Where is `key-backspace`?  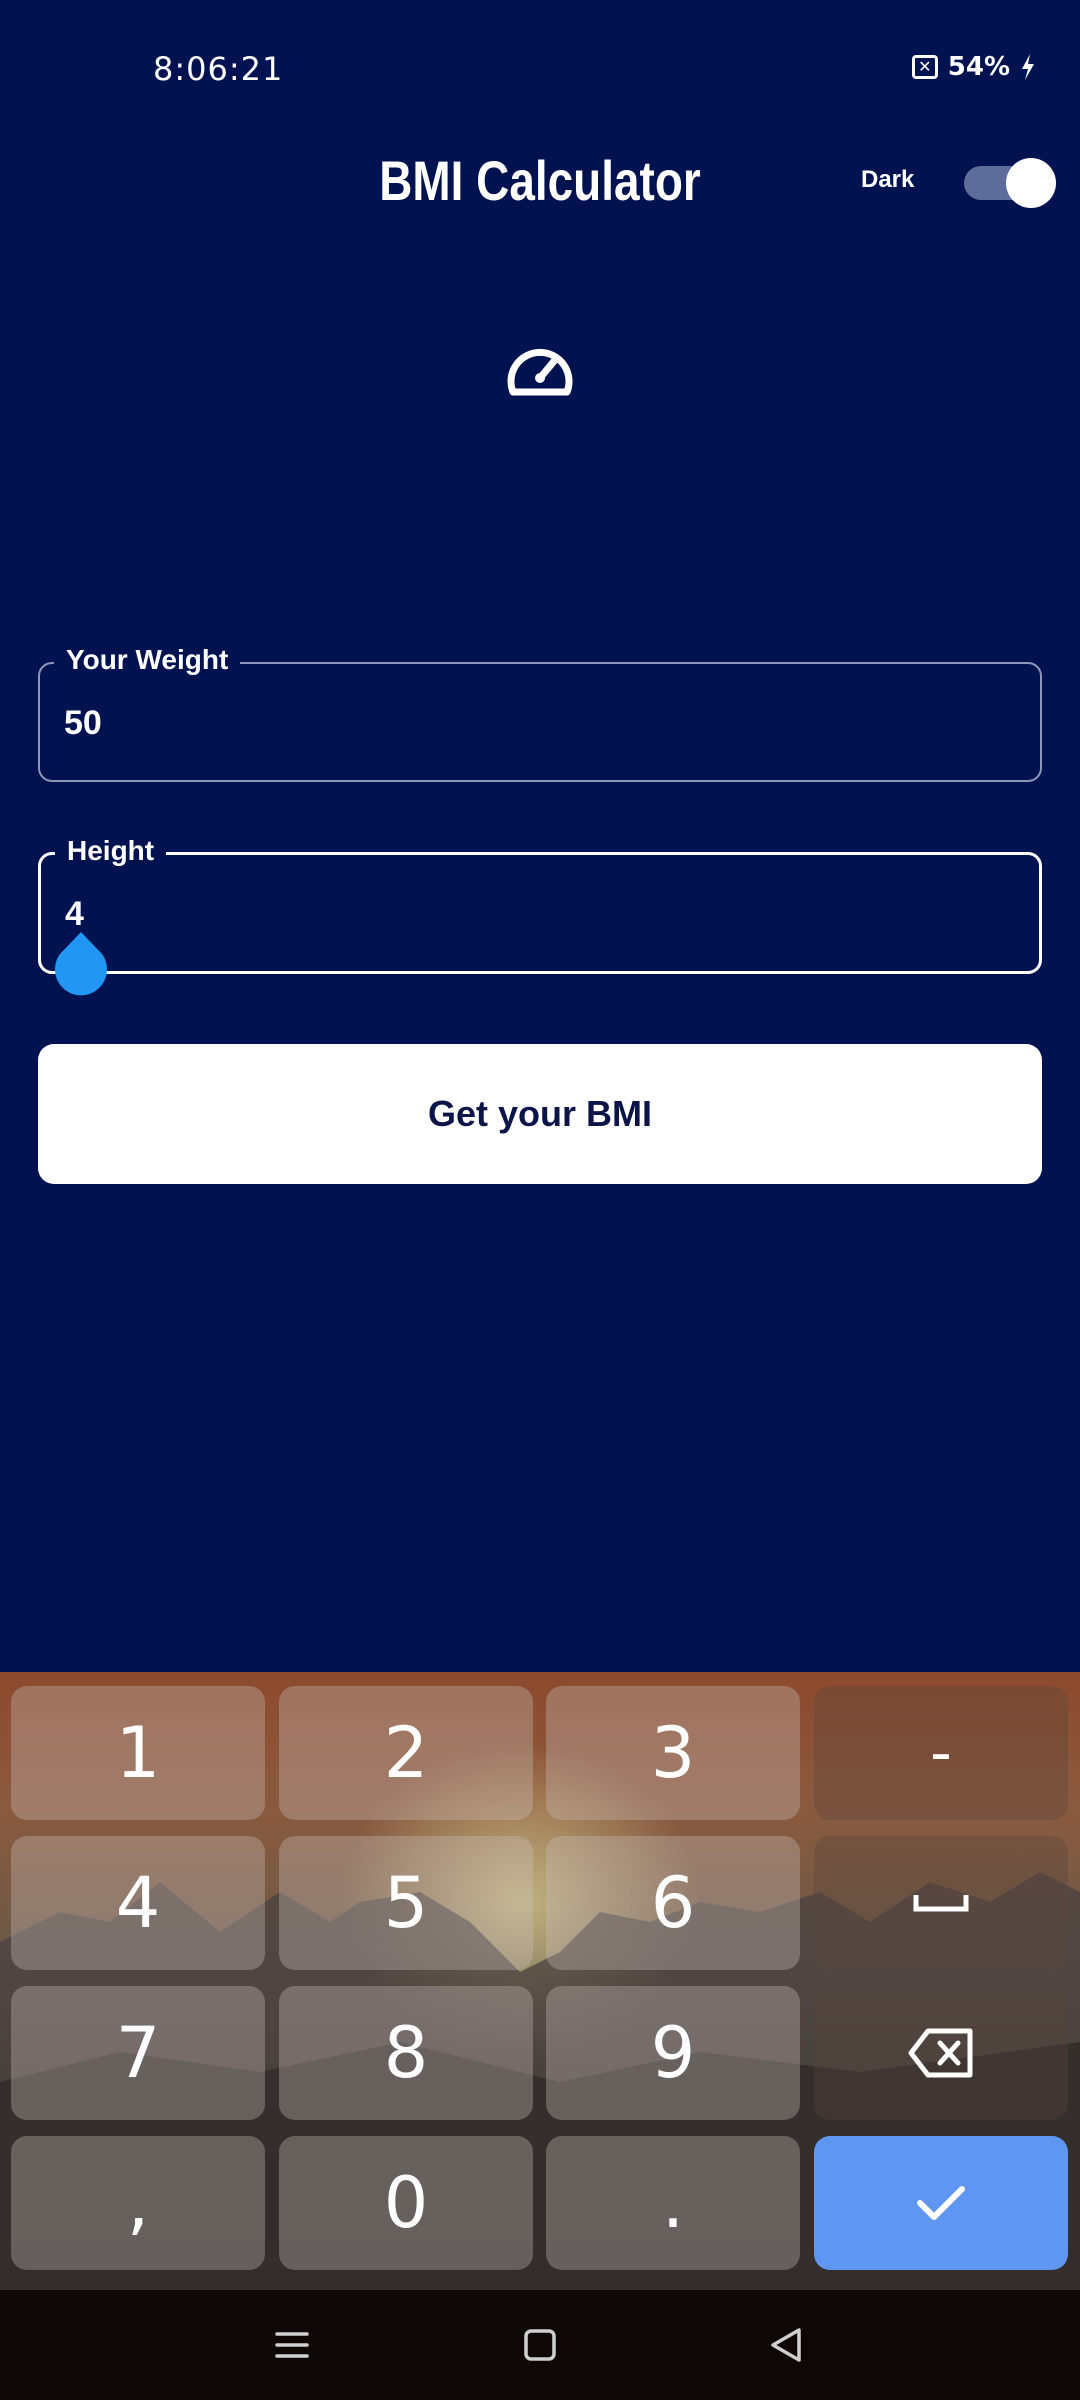 key-backspace is located at coordinates (941, 2053).